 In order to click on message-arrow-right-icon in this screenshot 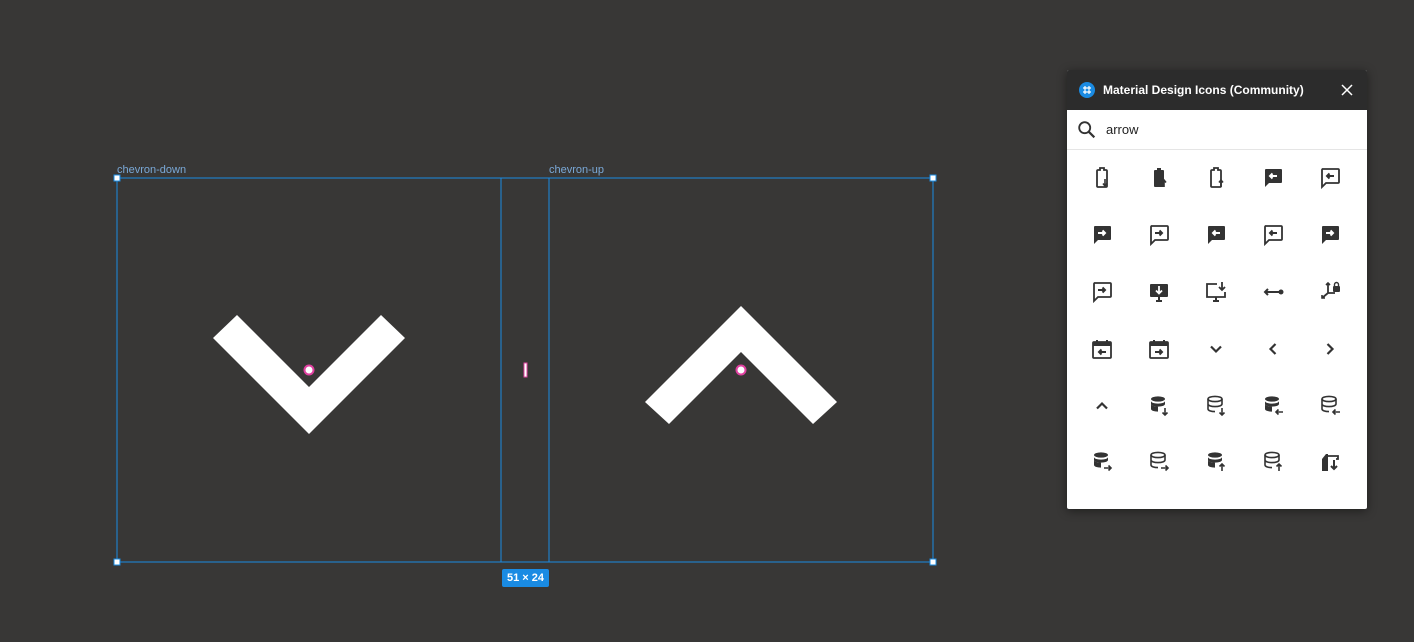, I will do `click(1330, 235)`.